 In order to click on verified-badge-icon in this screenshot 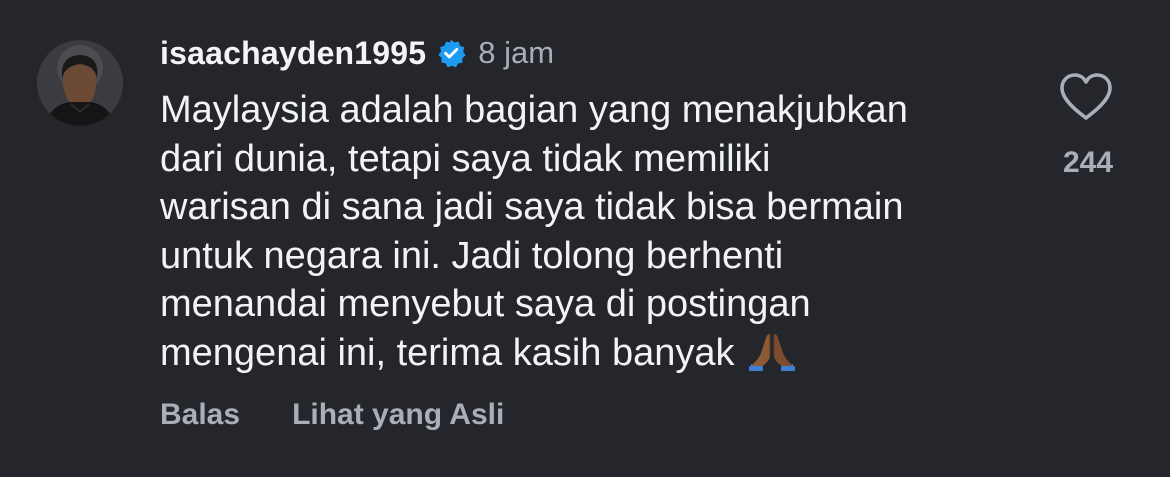, I will do `click(451, 53)`.